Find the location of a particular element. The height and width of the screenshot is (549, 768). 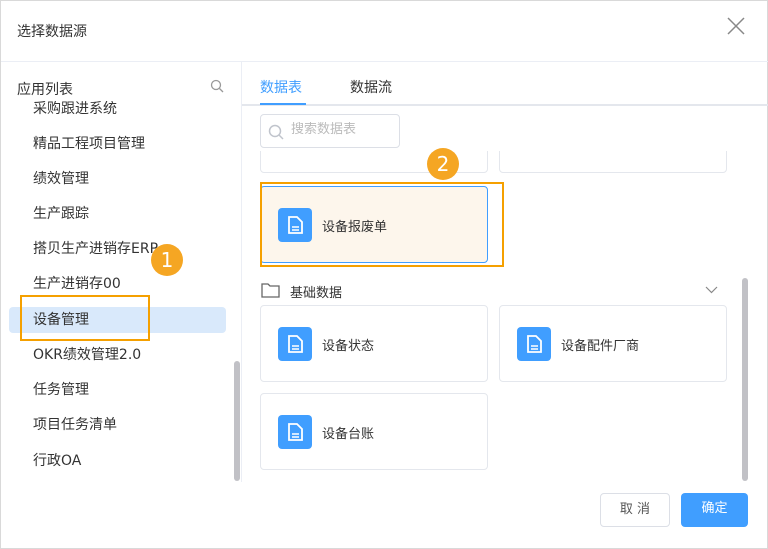

table-card-label: 设备配件厂商 is located at coordinates (600, 346).